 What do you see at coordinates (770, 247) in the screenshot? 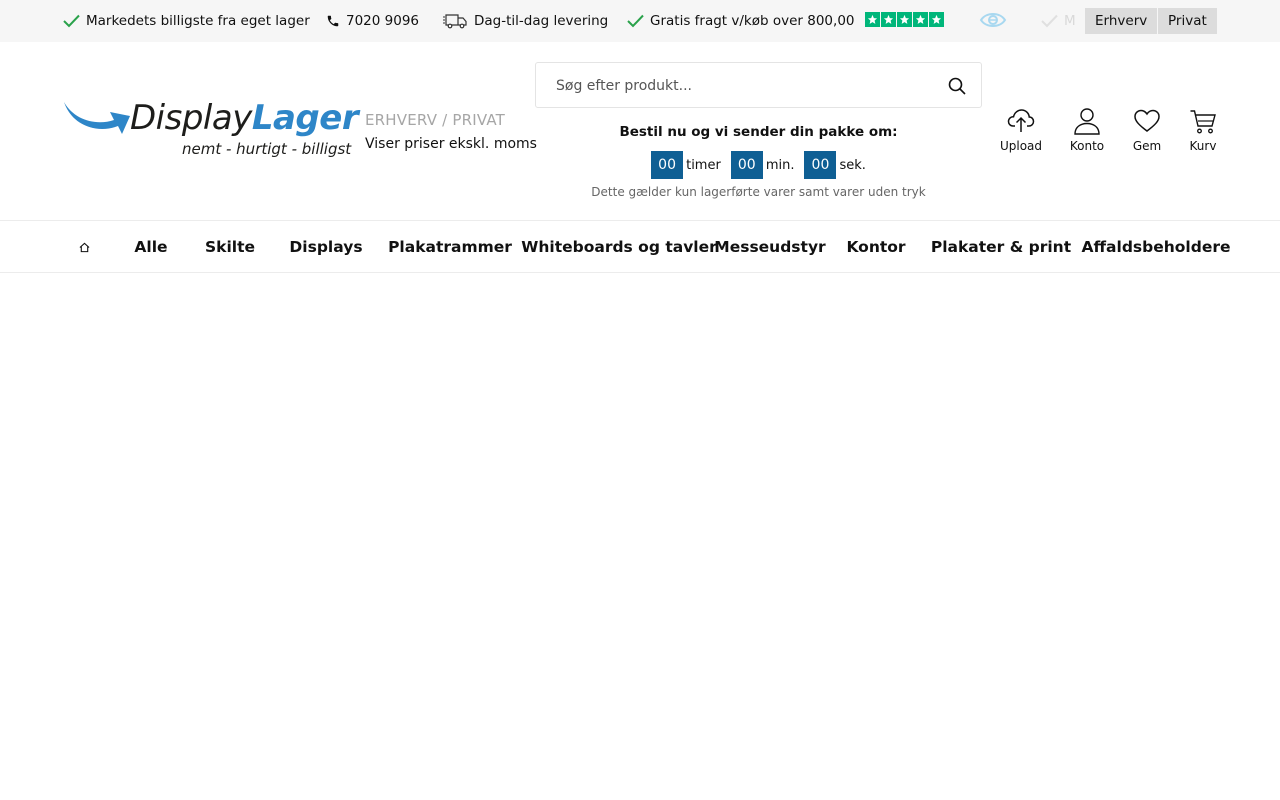
I see `nav-item-trade-show: Messeudstyr` at bounding box center [770, 247].